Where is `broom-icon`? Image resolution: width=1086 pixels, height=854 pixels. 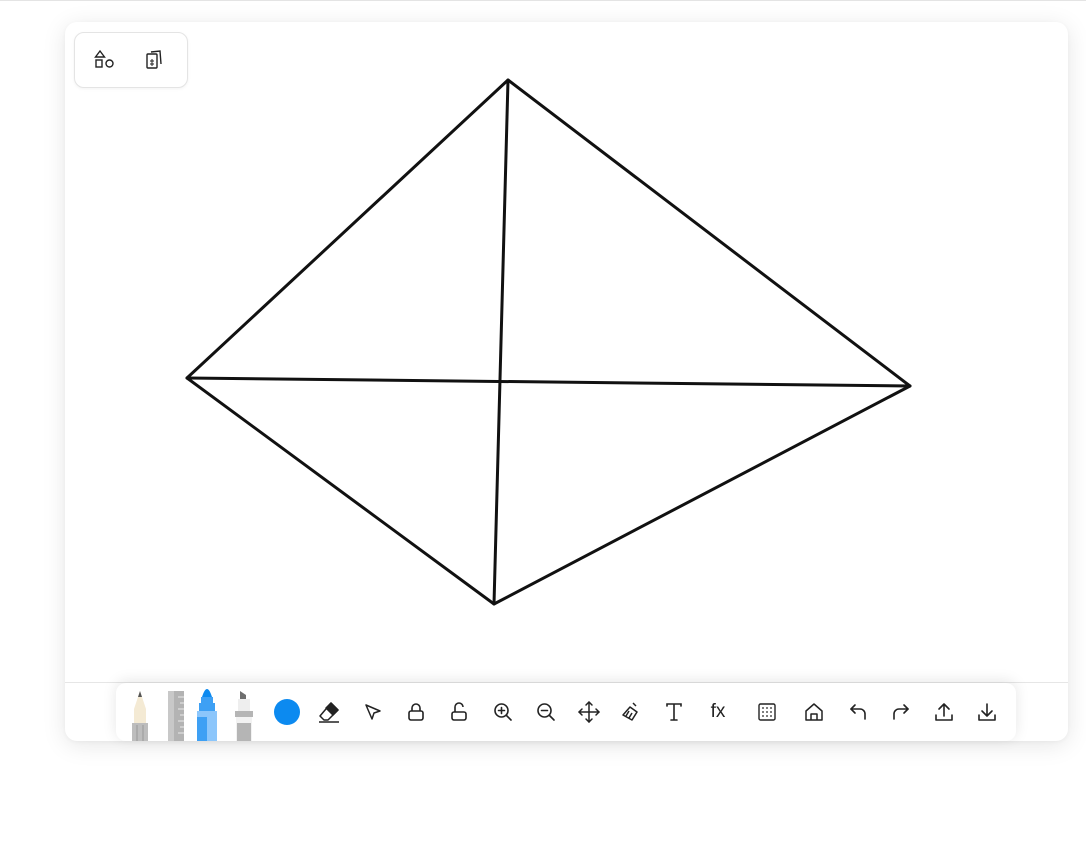
broom-icon is located at coordinates (630, 711).